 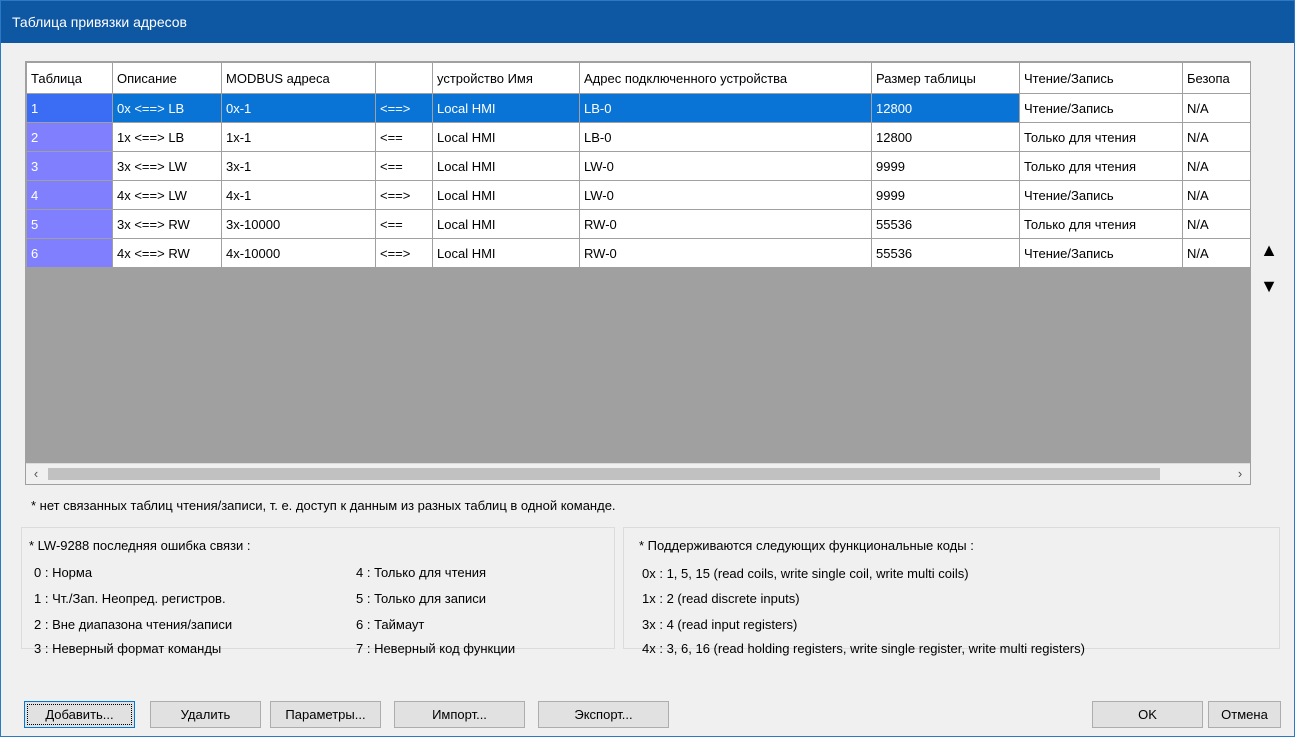 What do you see at coordinates (69, 108) in the screenshot?
I see `cell-index: 1` at bounding box center [69, 108].